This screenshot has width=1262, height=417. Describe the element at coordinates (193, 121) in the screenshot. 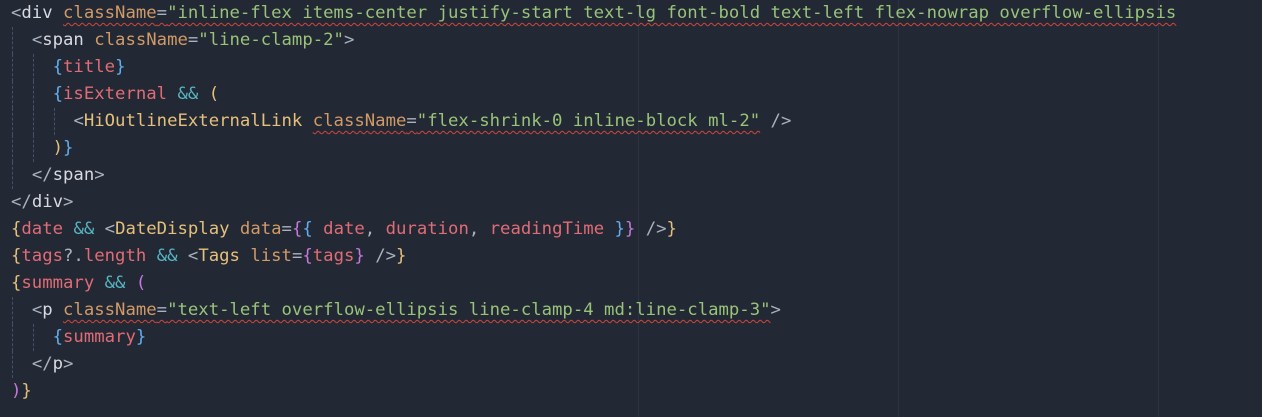

I see `code-token: HiOutlineExternalLink` at that location.